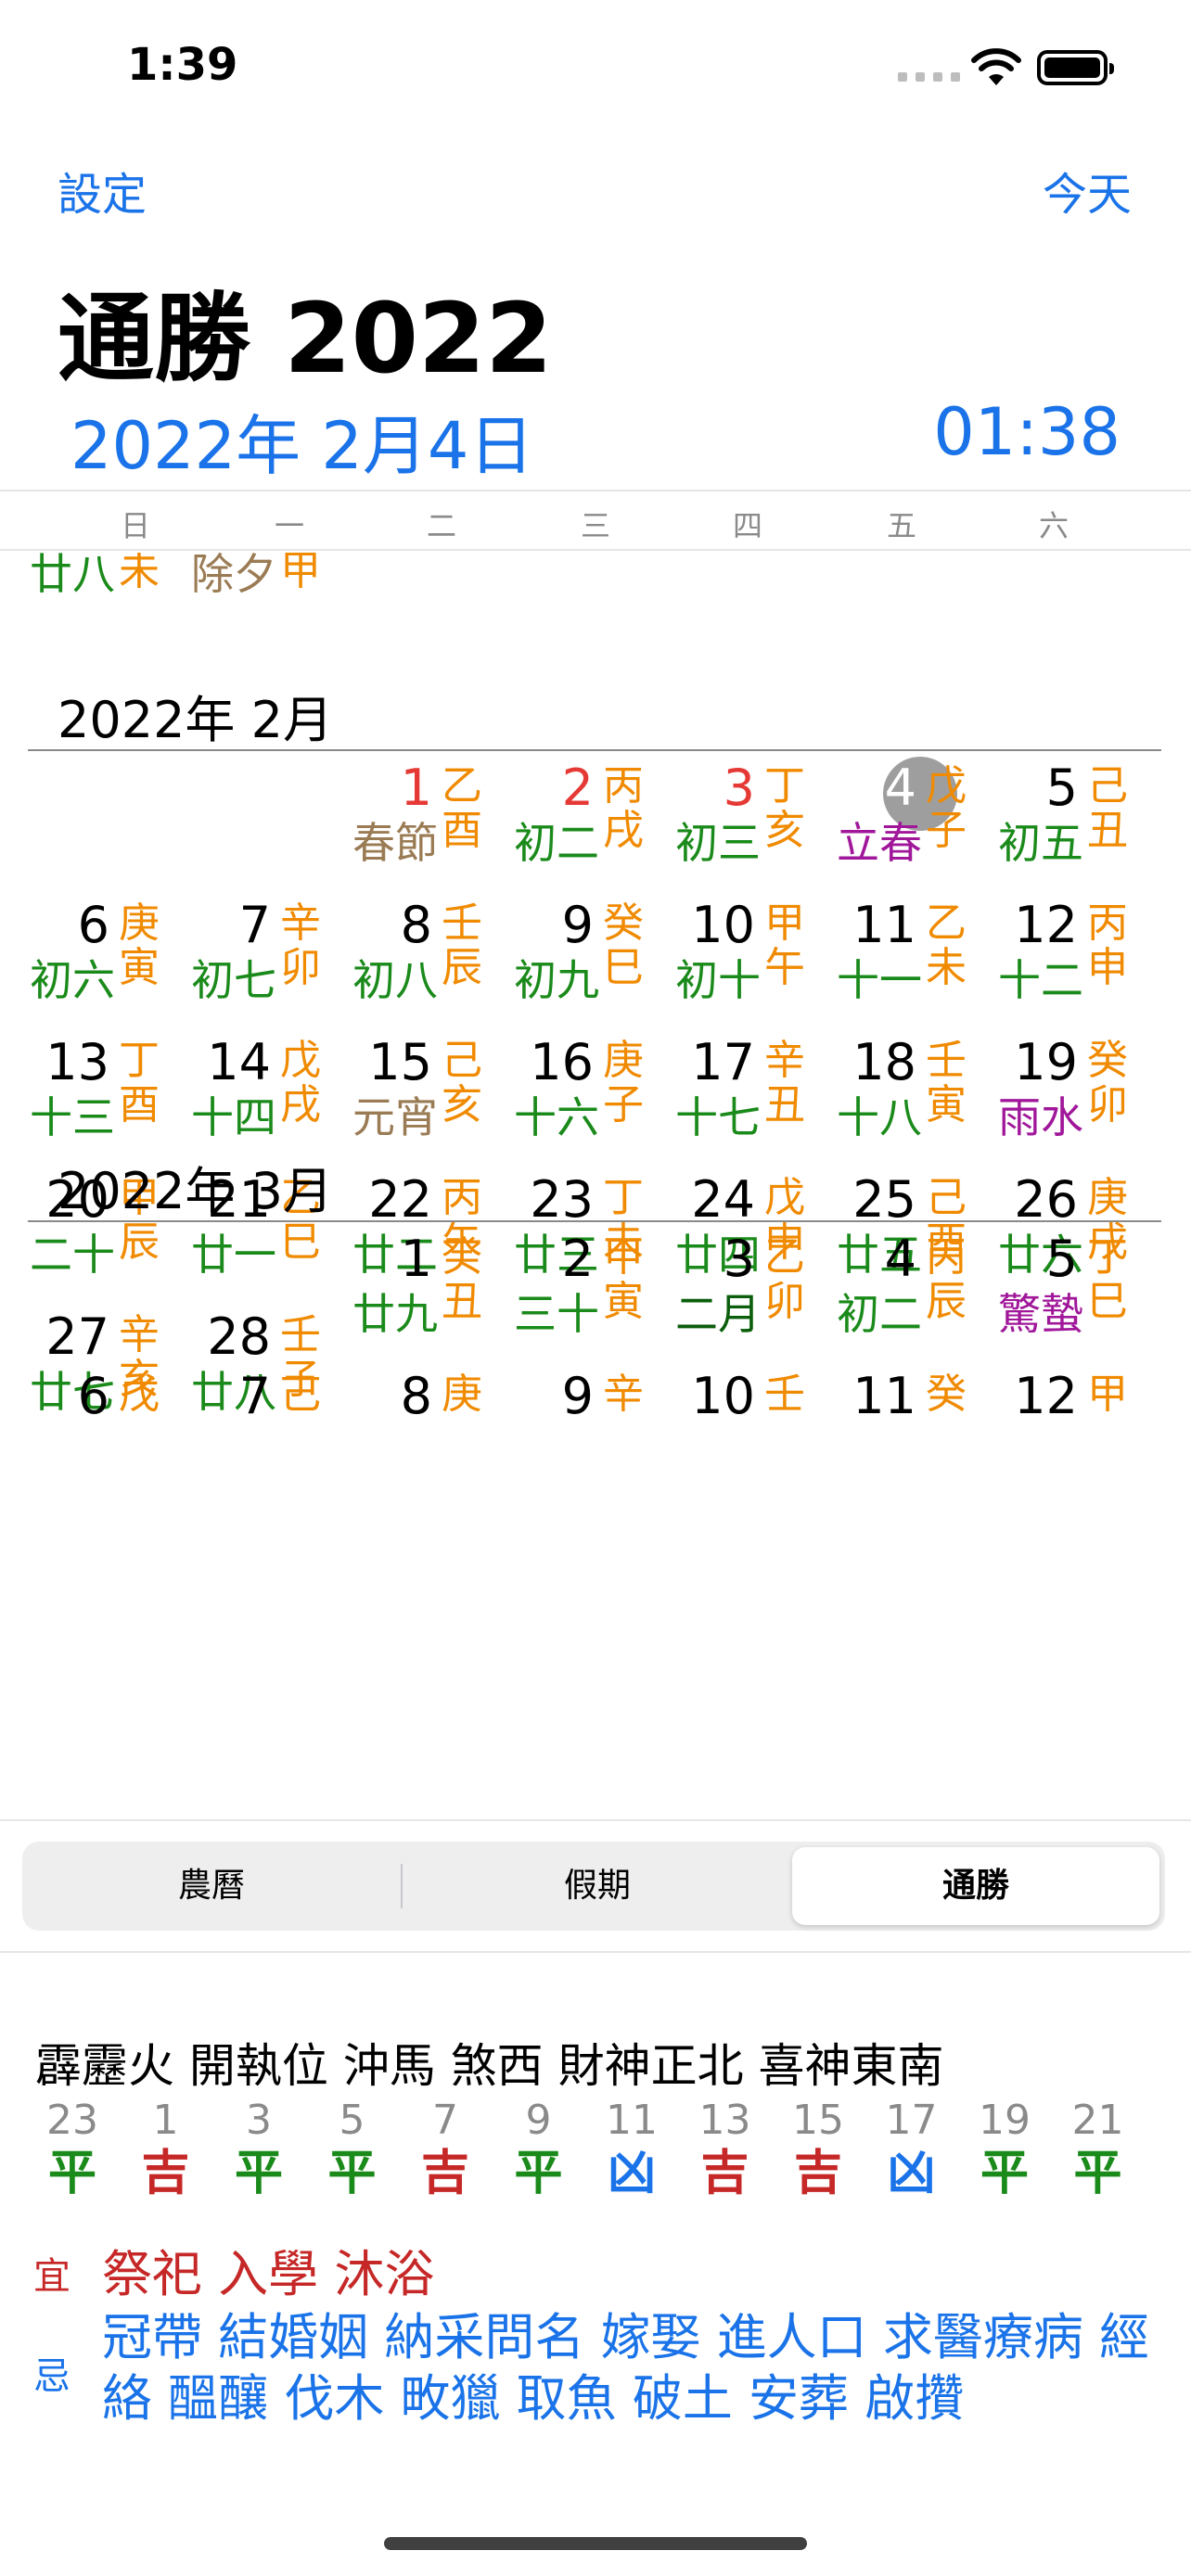 This screenshot has height=2576, width=1191. What do you see at coordinates (233, 980) in the screenshot?
I see `lunar-date-label: 初七` at bounding box center [233, 980].